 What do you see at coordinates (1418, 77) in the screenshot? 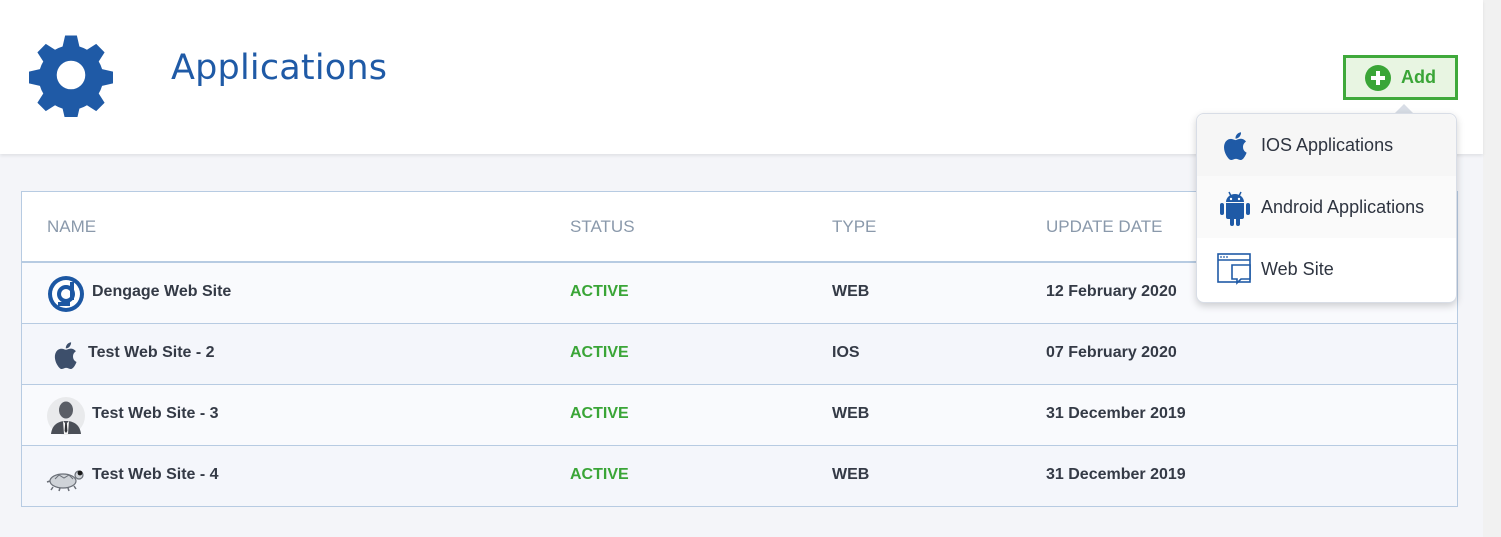
I see `add-button-label: Add` at bounding box center [1418, 77].